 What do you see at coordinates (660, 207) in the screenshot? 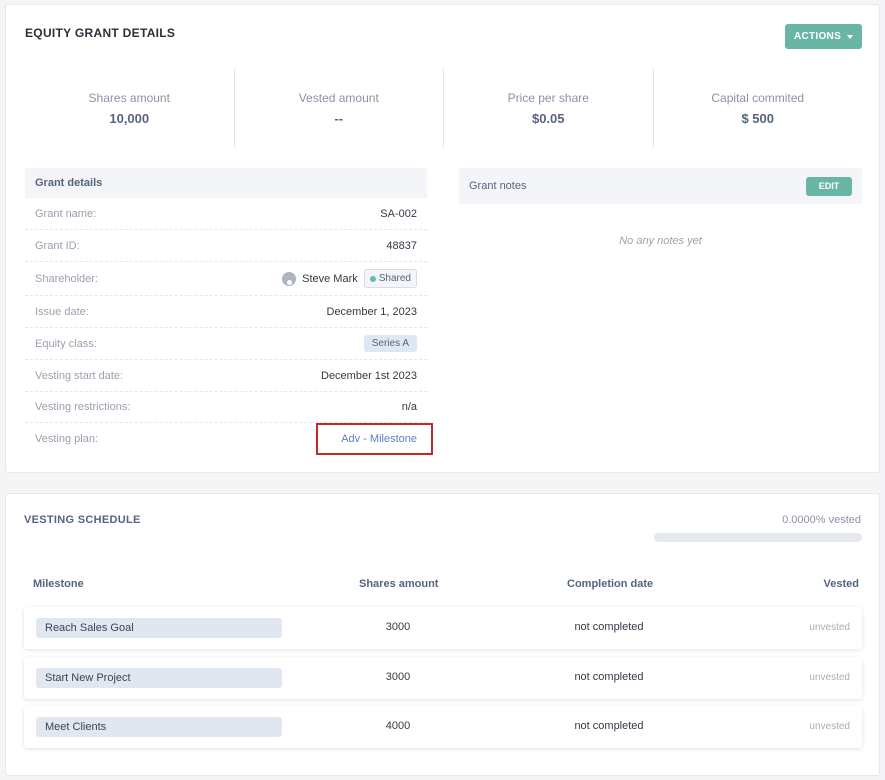
I see `grant-notes-panel: Grant notes EDIT No any notes yet` at bounding box center [660, 207].